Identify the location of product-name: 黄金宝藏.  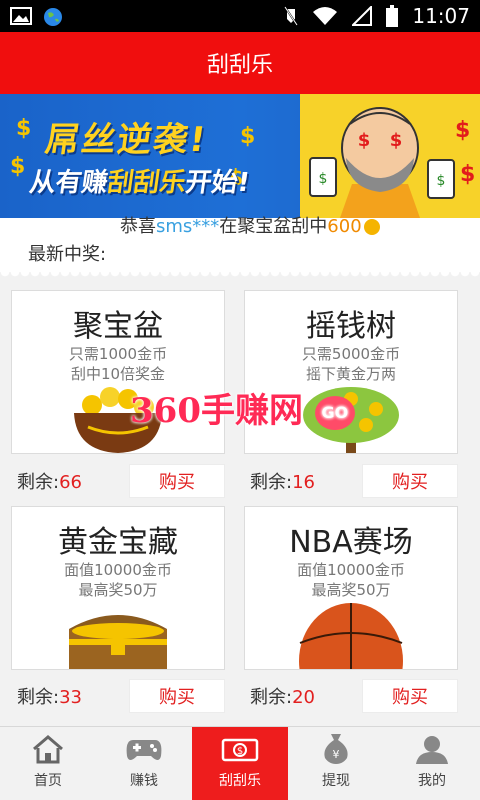
(118, 542).